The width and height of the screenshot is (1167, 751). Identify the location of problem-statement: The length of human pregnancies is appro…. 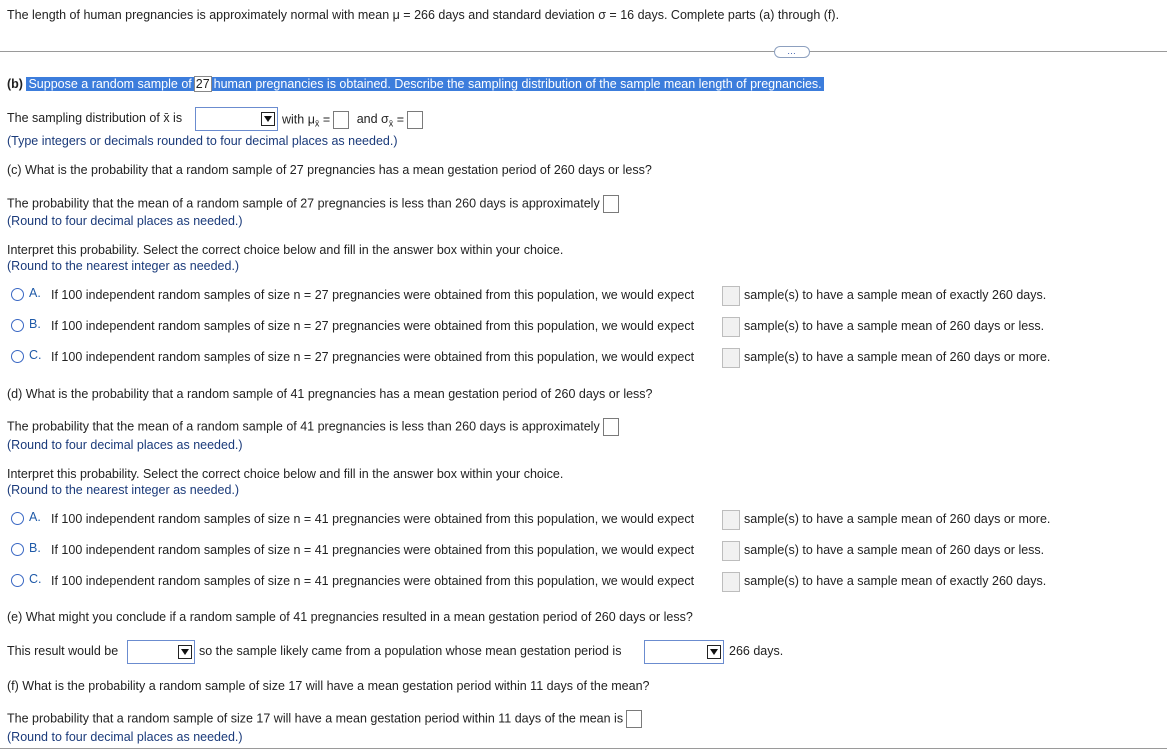
(423, 15).